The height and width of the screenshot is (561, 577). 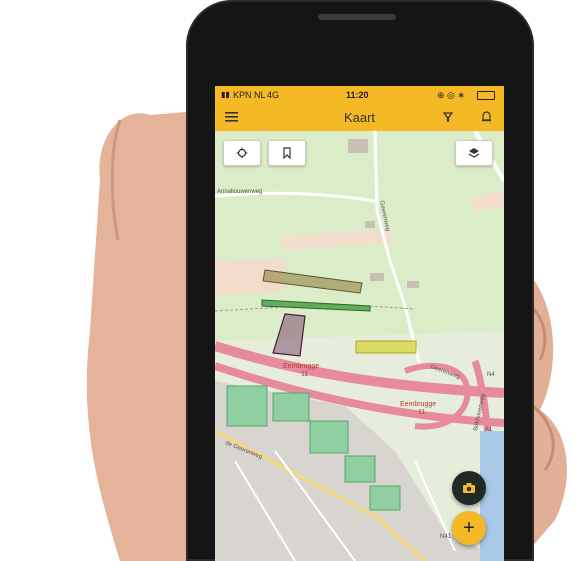 I want to click on page-title: Kaart, so click(x=359, y=117).